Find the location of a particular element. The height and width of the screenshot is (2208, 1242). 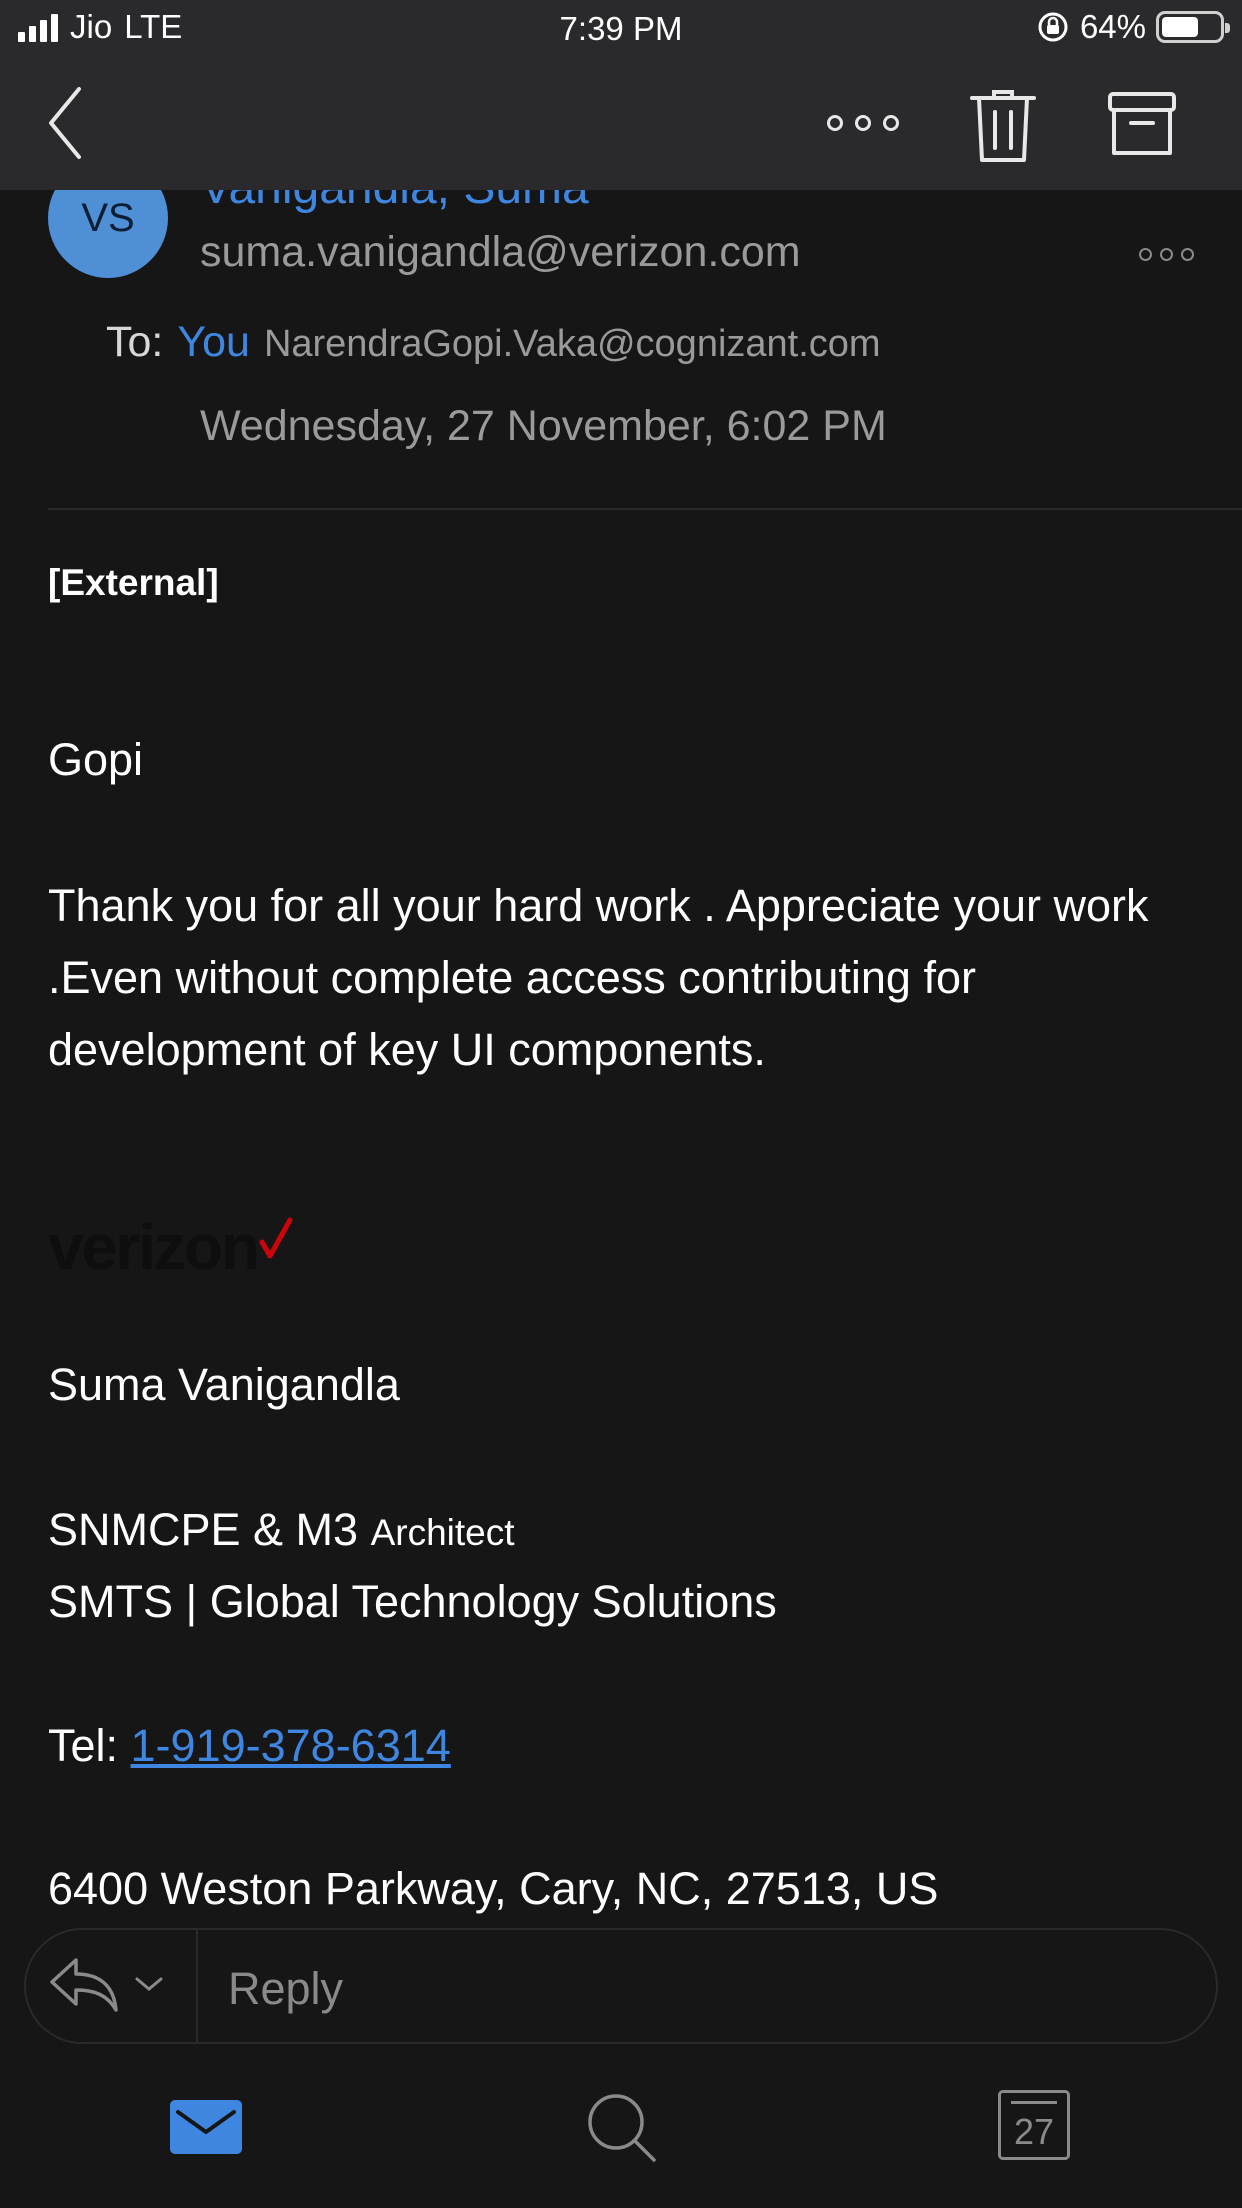

header-divider is located at coordinates (645, 509).